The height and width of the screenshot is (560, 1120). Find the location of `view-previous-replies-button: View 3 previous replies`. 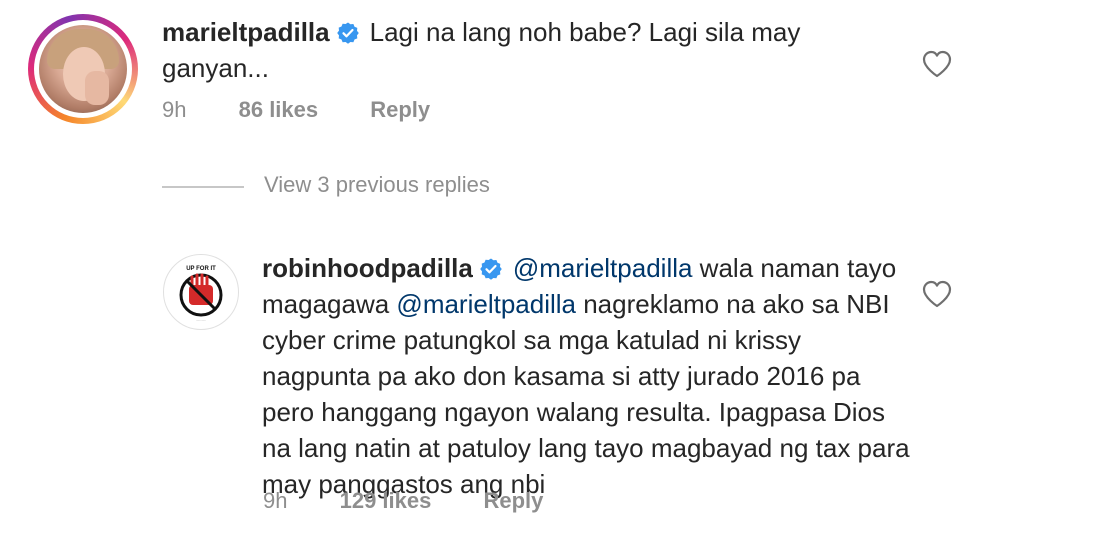

view-previous-replies-button: View 3 previous replies is located at coordinates (377, 185).